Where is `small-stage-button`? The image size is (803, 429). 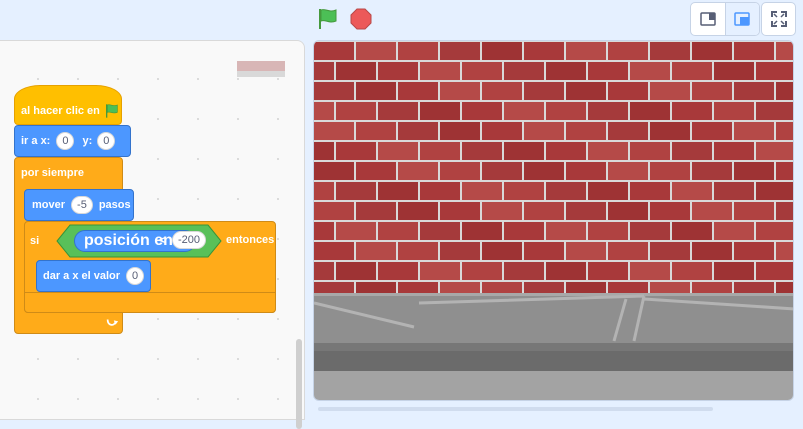
small-stage-button is located at coordinates (708, 19).